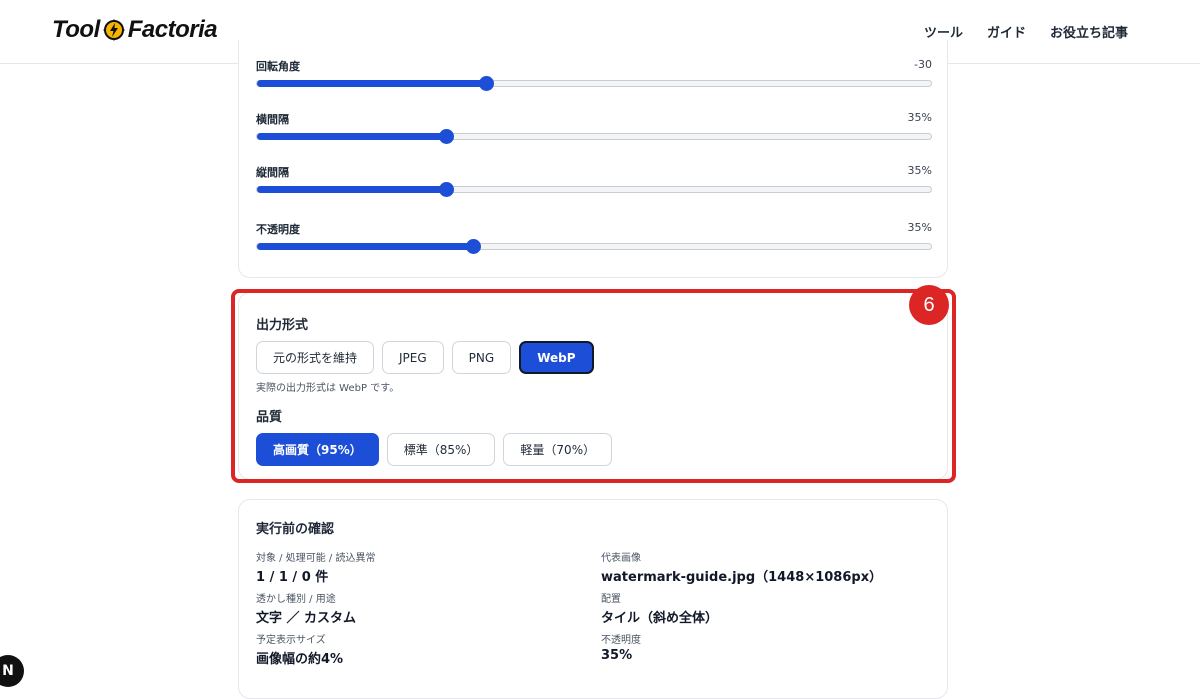 The width and height of the screenshot is (1200, 699). What do you see at coordinates (594, 136) in the screenshot?
I see `horizontal-spacing-slider` at bounding box center [594, 136].